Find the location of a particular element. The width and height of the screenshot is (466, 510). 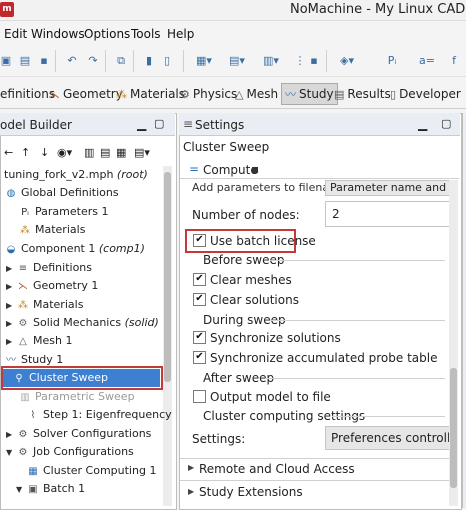

tab-mesh: △ Mesh is located at coordinates (256, 94).